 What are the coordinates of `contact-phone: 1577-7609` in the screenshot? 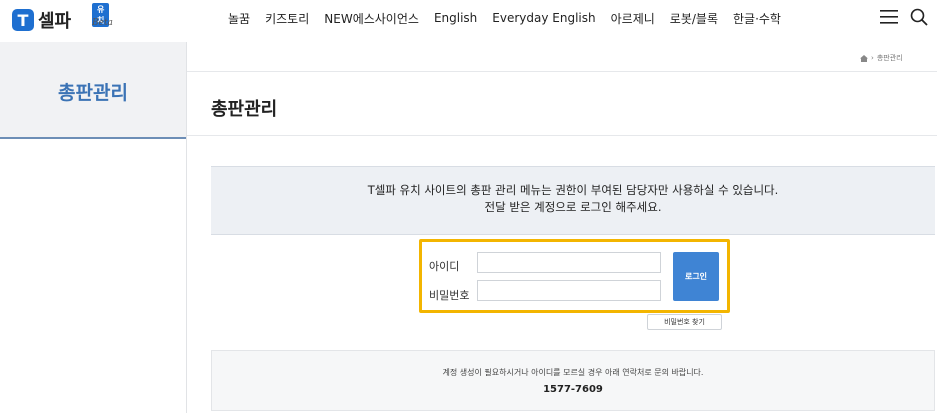 It's located at (573, 389).